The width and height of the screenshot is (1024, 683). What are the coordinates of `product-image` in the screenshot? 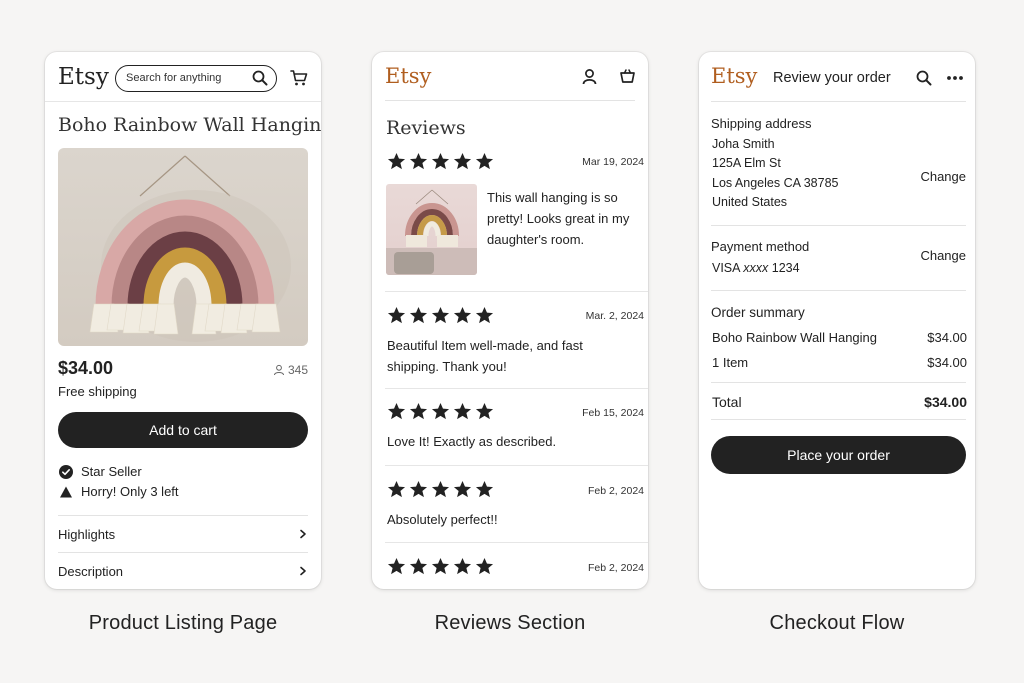 It's located at (183, 247).